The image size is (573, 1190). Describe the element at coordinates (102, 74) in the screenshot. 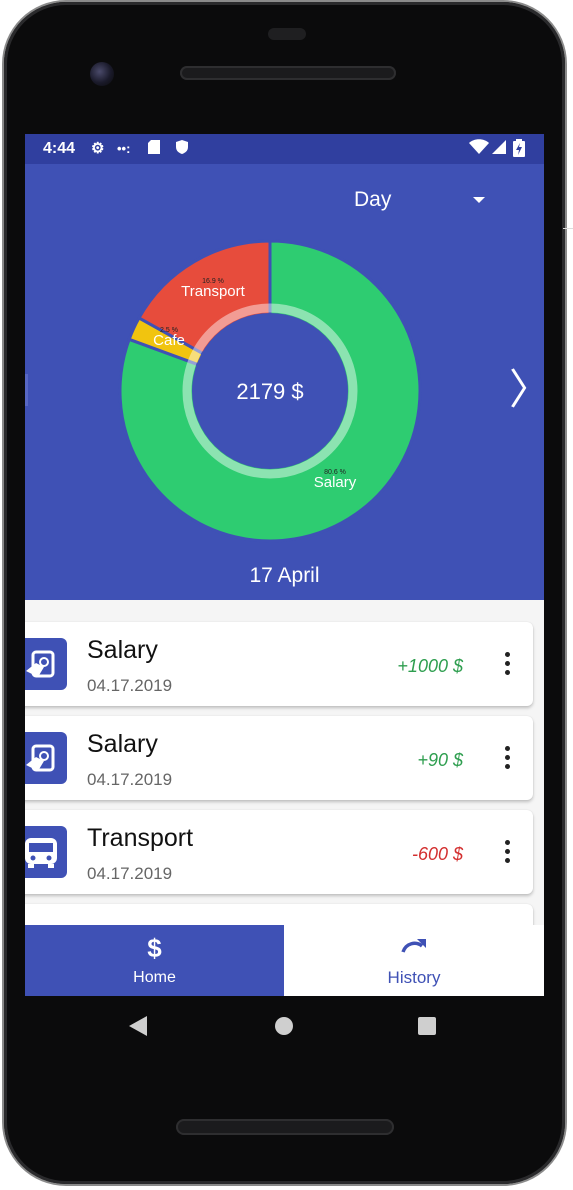

I see `front-camera` at that location.